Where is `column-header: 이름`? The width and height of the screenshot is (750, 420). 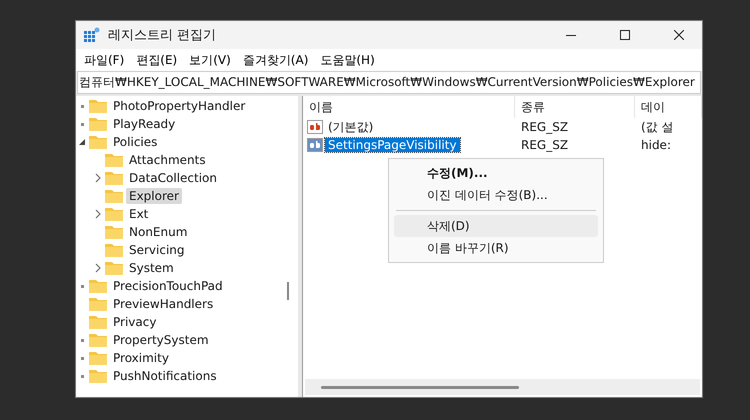
column-header: 이름 is located at coordinates (409, 107).